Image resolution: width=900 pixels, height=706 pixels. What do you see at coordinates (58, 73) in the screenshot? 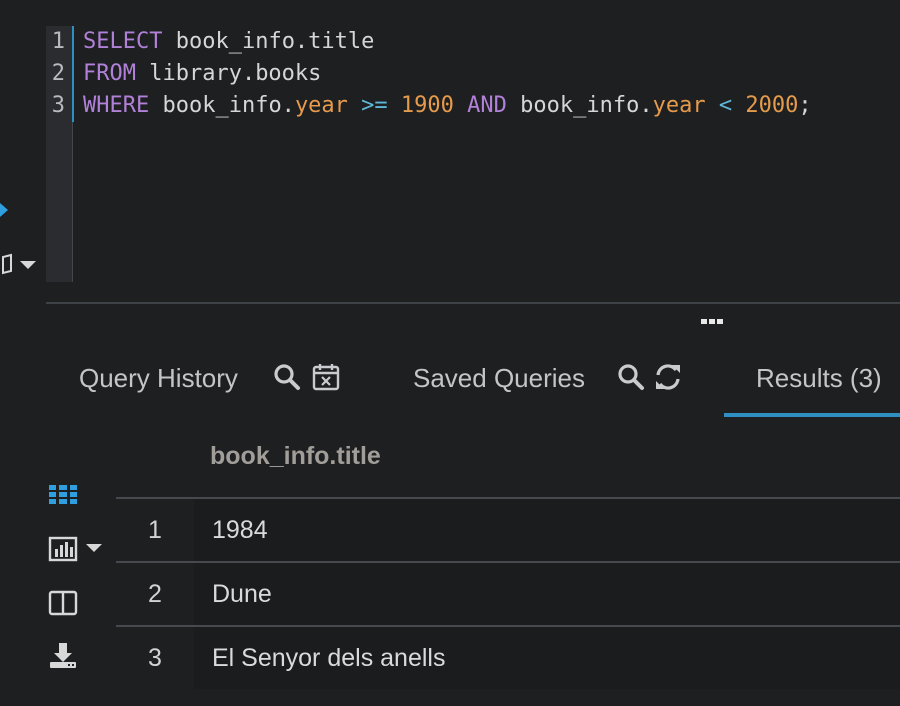
I see `line-number: 2` at bounding box center [58, 73].